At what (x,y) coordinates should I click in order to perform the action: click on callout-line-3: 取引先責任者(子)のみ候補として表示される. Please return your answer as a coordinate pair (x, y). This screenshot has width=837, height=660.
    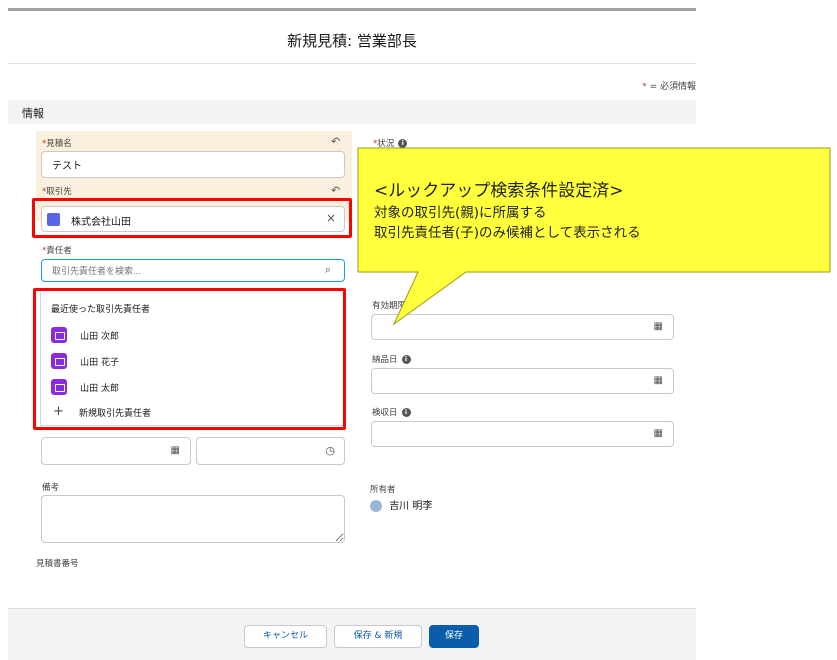
    Looking at the image, I should click on (507, 233).